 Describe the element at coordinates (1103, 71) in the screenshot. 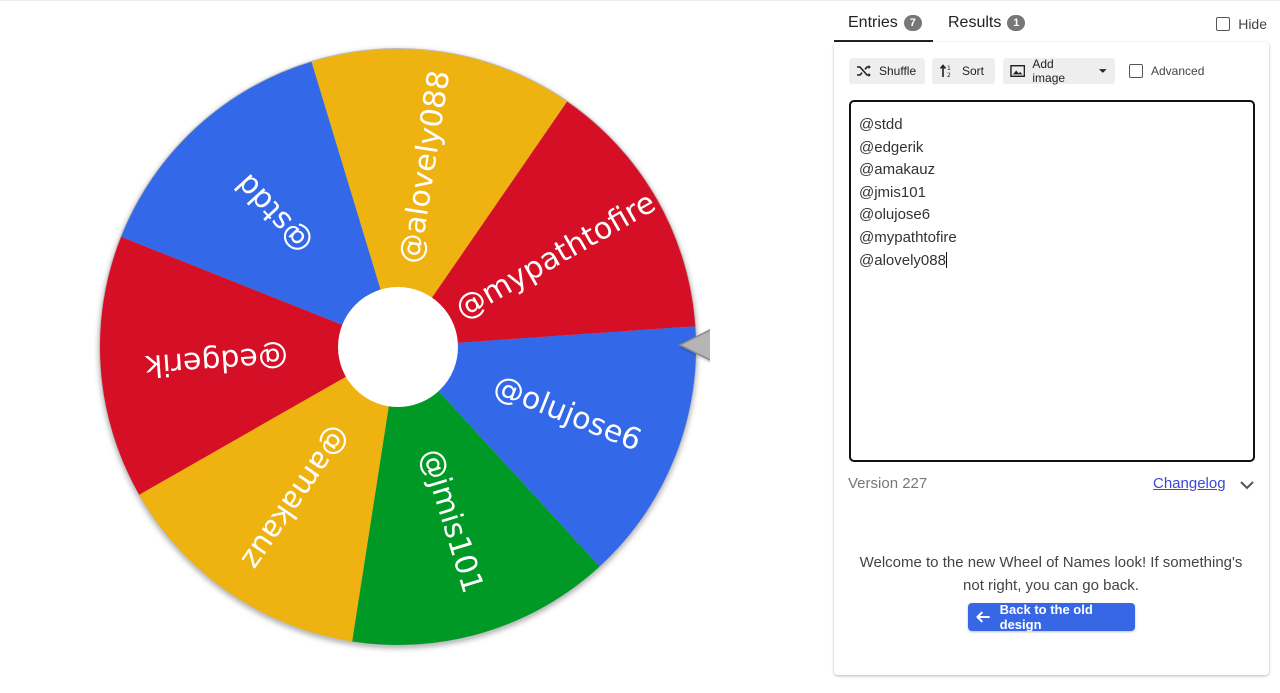

I see `caret-down-icon` at that location.